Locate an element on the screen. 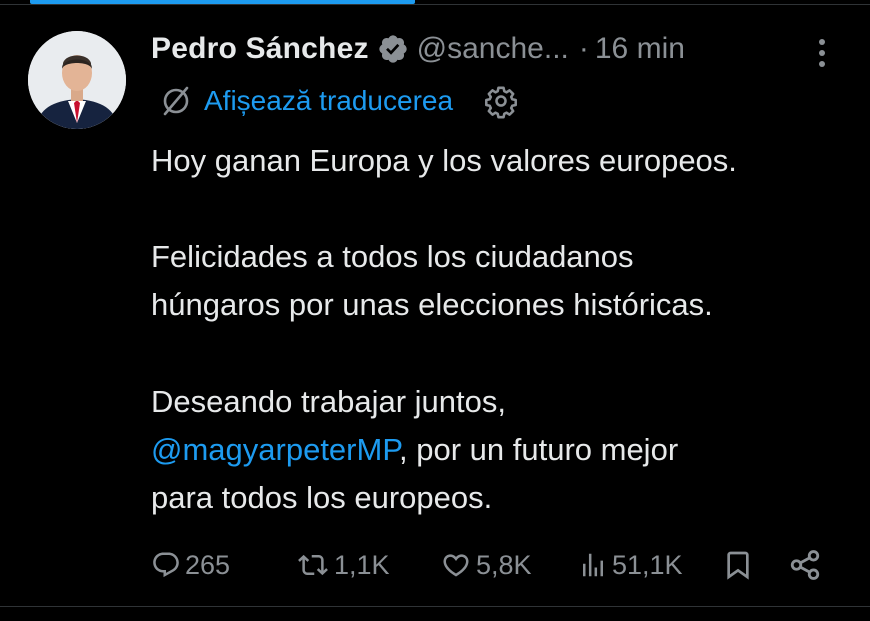 Image resolution: width=870 pixels, height=621 pixels. tweet-text-line: @magyarpeterMP, por un futuro mejor is located at coordinates (414, 450).